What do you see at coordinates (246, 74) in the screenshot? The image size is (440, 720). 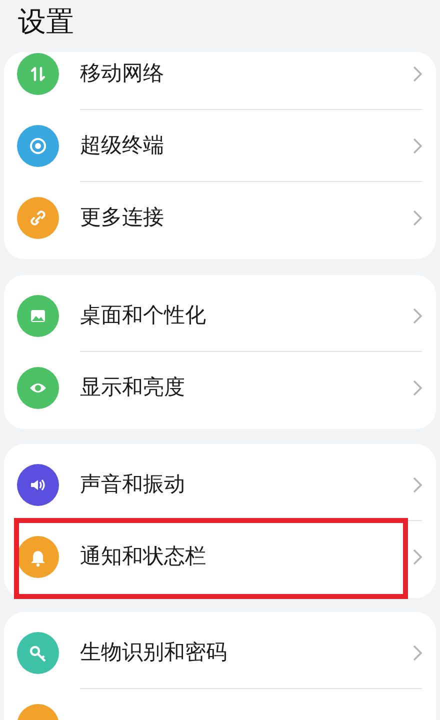 I see `setting-label: 移动网络` at bounding box center [246, 74].